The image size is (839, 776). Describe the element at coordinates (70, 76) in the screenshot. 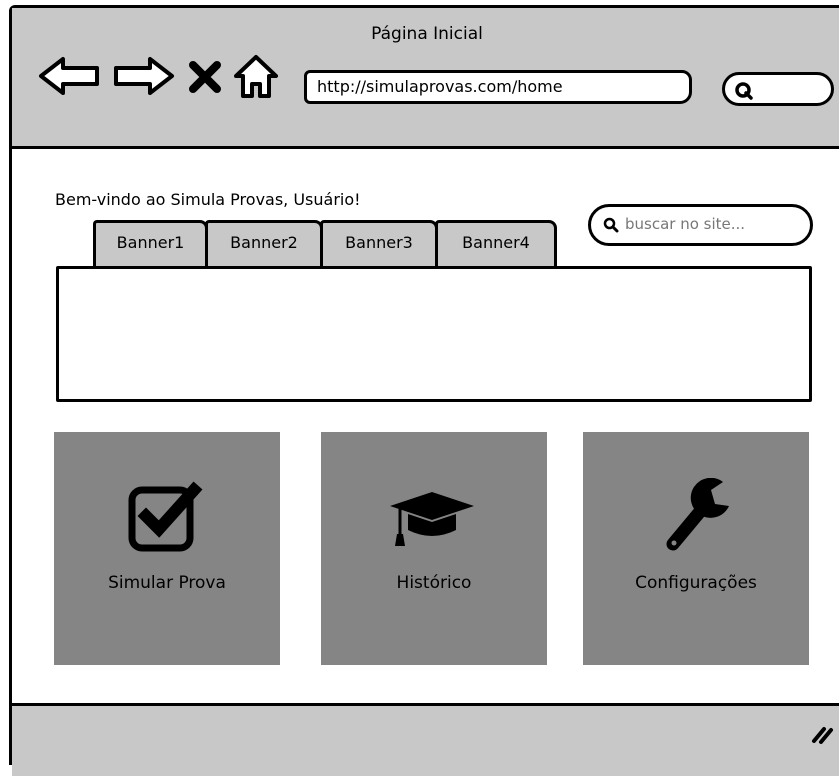

I see `back-icon` at that location.